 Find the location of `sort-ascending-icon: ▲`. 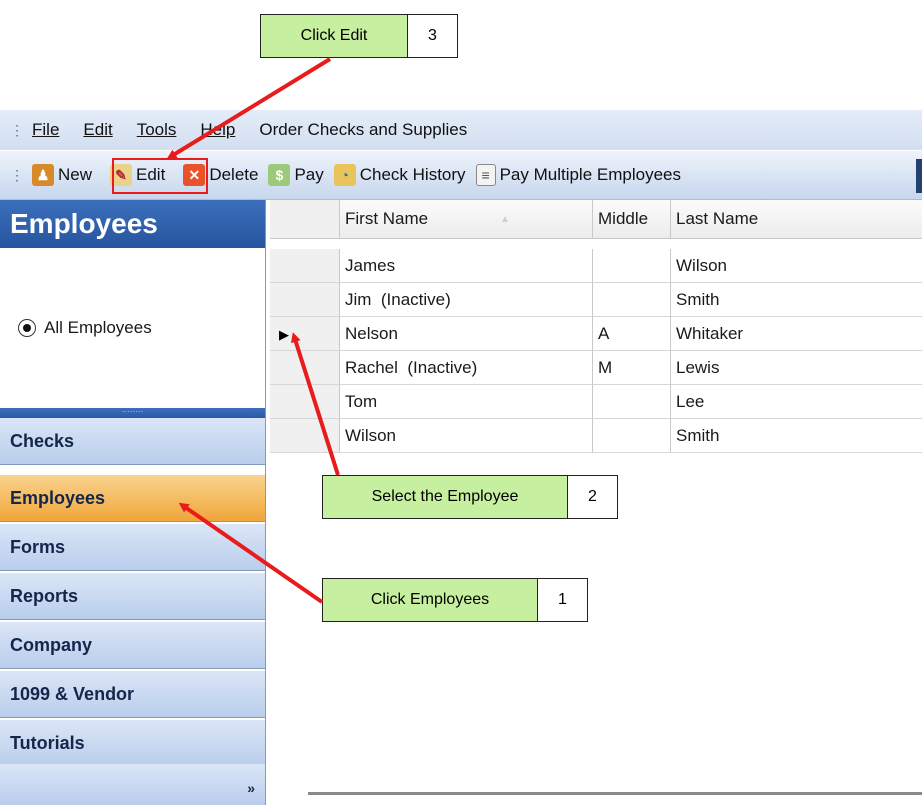

sort-ascending-icon: ▲ is located at coordinates (505, 219).